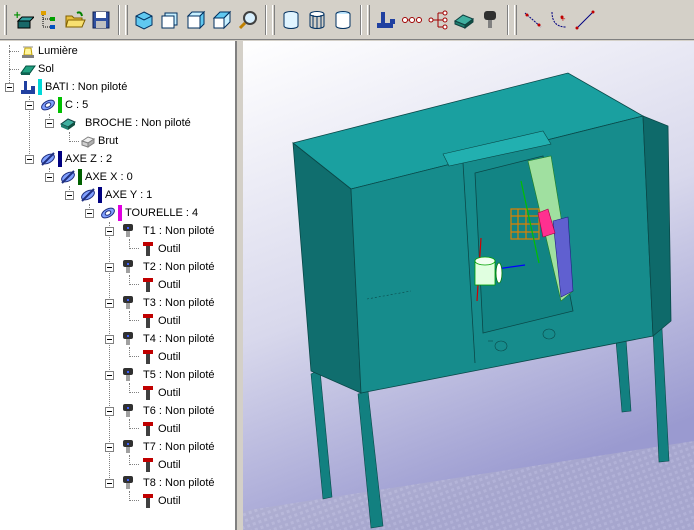  I want to click on zoom-magnifier-icon, so click(247, 19).